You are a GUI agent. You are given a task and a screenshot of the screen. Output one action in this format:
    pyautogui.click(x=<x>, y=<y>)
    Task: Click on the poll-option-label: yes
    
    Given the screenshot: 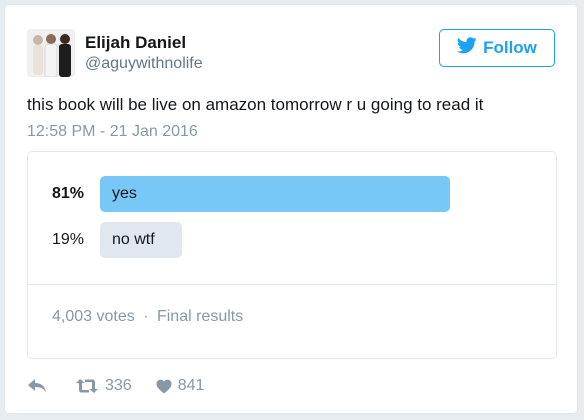 What is the action you would take?
    pyautogui.click(x=124, y=193)
    